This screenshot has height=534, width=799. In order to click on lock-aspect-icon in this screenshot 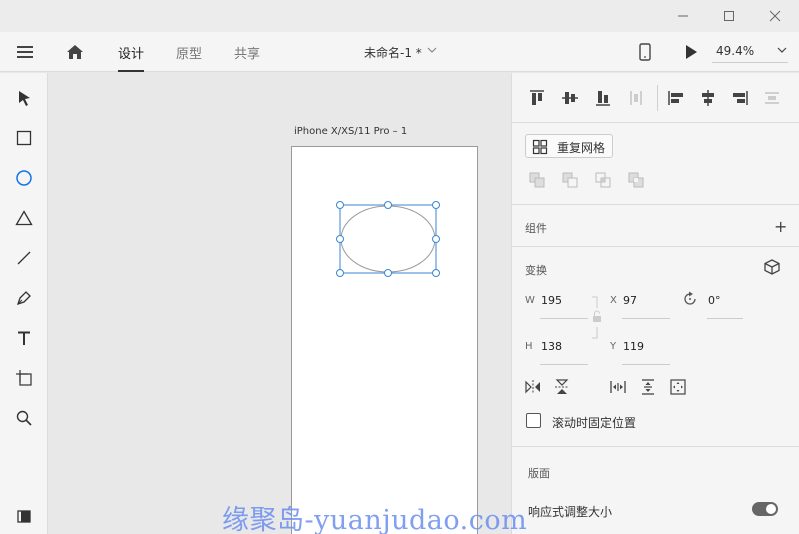, I will do `click(597, 318)`.